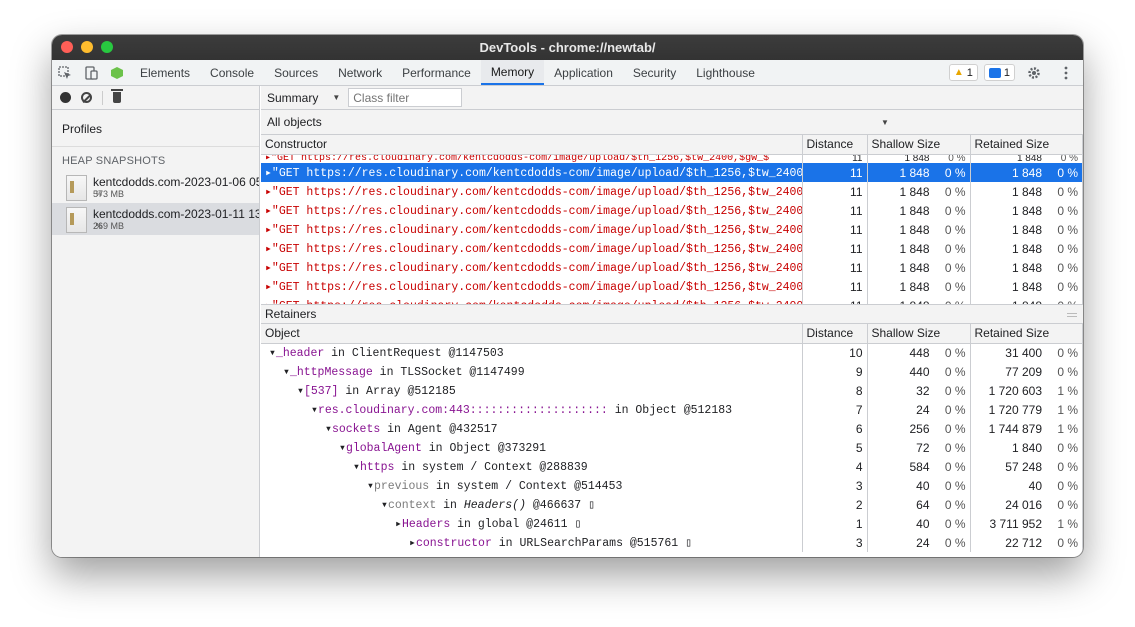  What do you see at coordinates (107, 47) in the screenshot?
I see `zoom-window-button` at bounding box center [107, 47].